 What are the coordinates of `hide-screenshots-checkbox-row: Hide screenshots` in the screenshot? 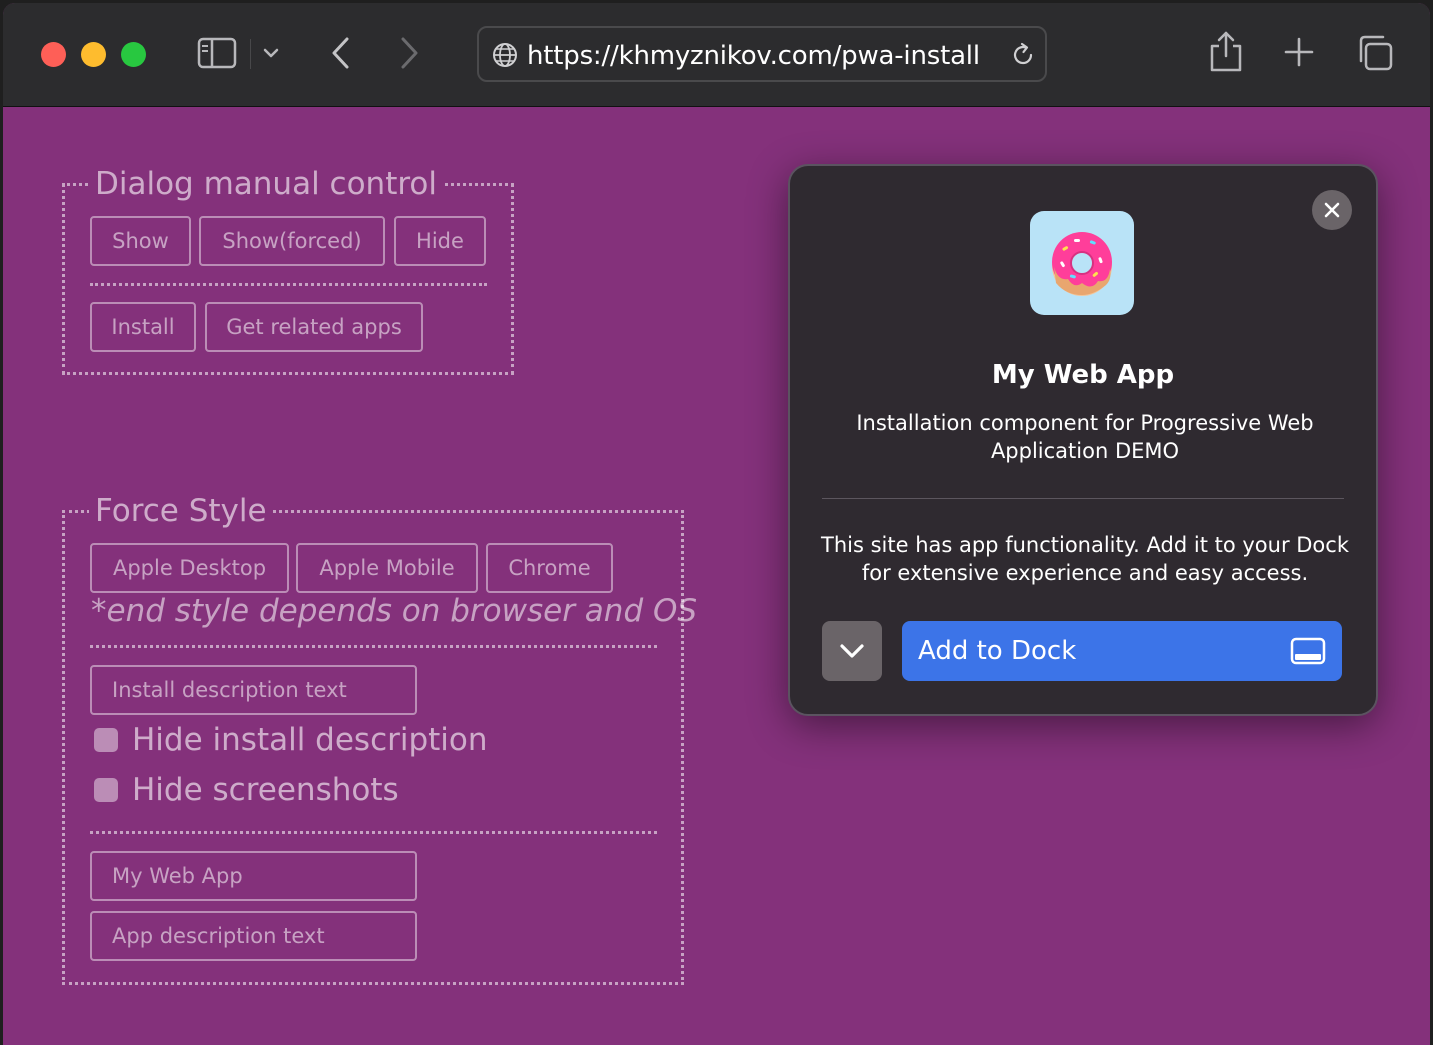 It's located at (246, 790).